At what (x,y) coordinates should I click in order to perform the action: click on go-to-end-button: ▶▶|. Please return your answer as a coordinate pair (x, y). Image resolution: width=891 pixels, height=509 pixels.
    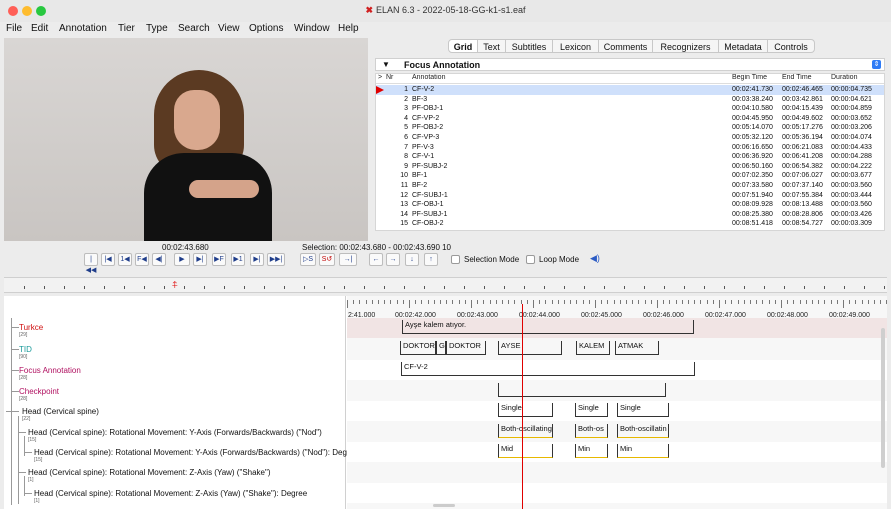
    Looking at the image, I should click on (276, 259).